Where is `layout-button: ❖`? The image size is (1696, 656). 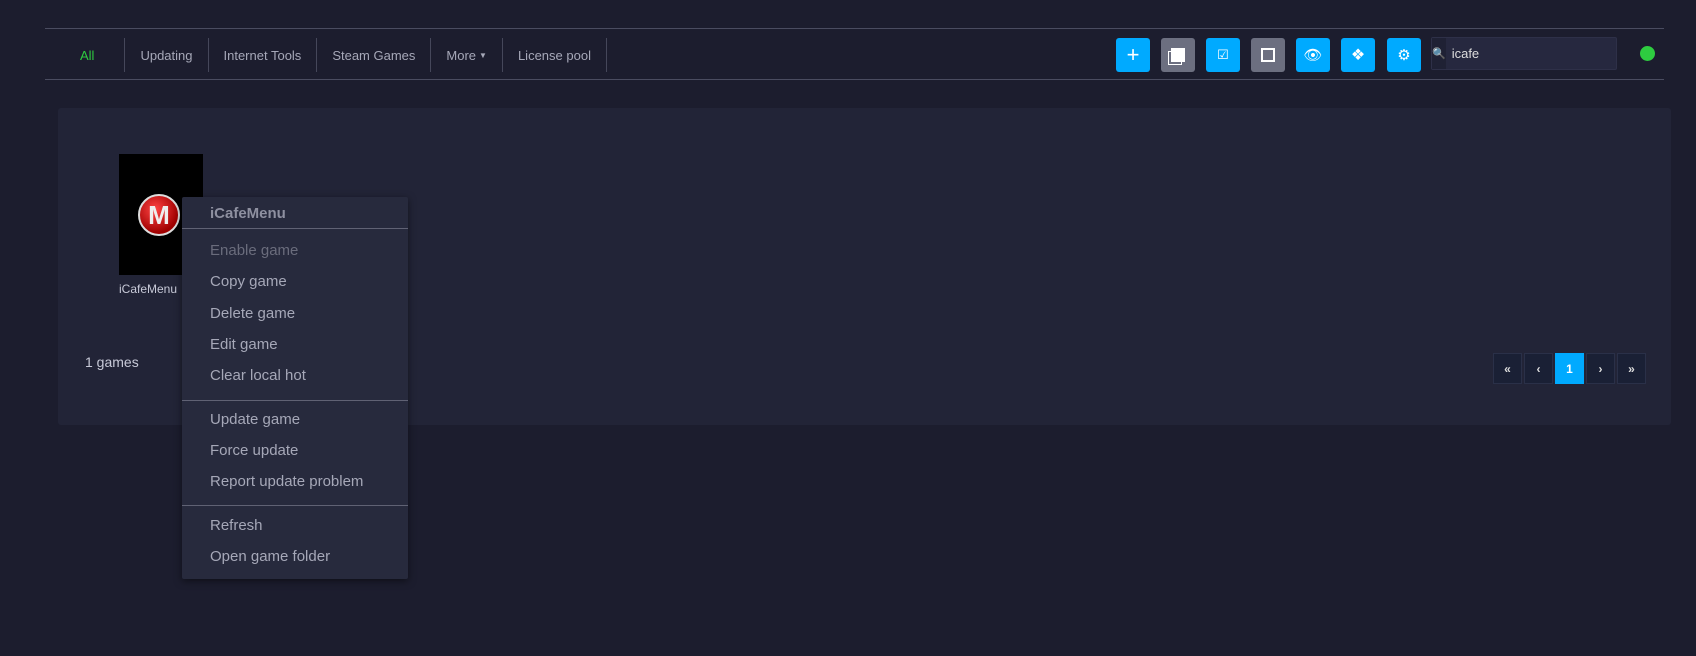 layout-button: ❖ is located at coordinates (1358, 55).